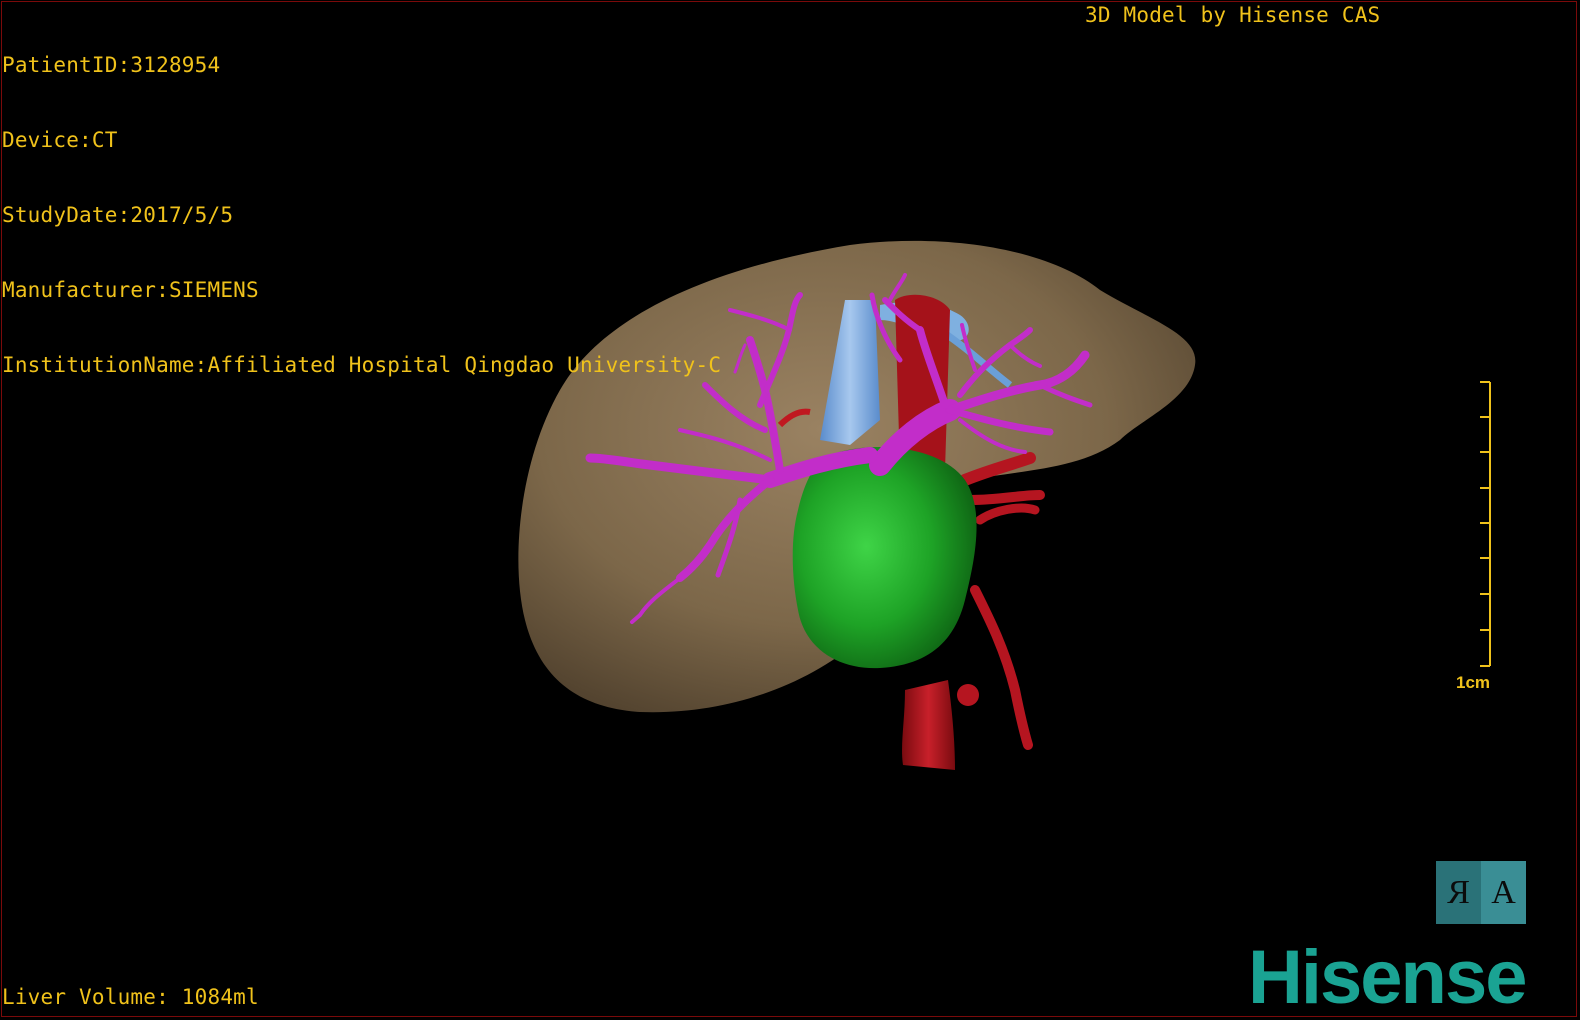 Image resolution: width=1580 pixels, height=1020 pixels. I want to click on study-date-label: StudyDate:2017/5/5, so click(118, 215).